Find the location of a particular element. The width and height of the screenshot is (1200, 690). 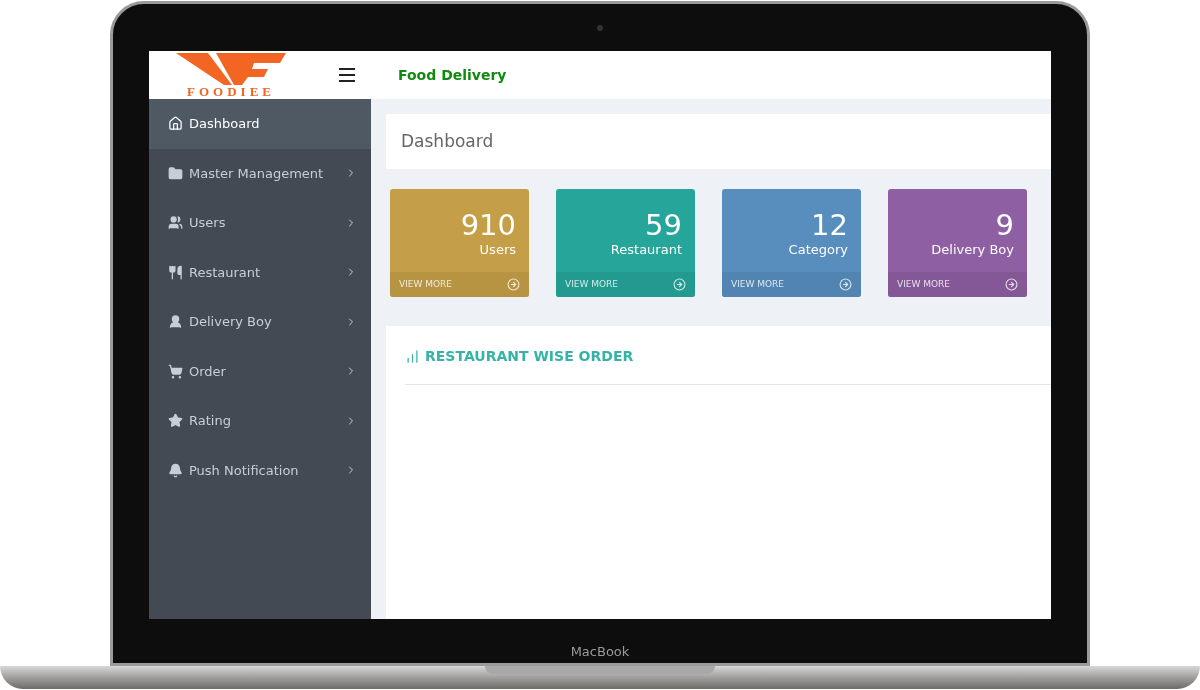

stat-label: Users is located at coordinates (497, 250).